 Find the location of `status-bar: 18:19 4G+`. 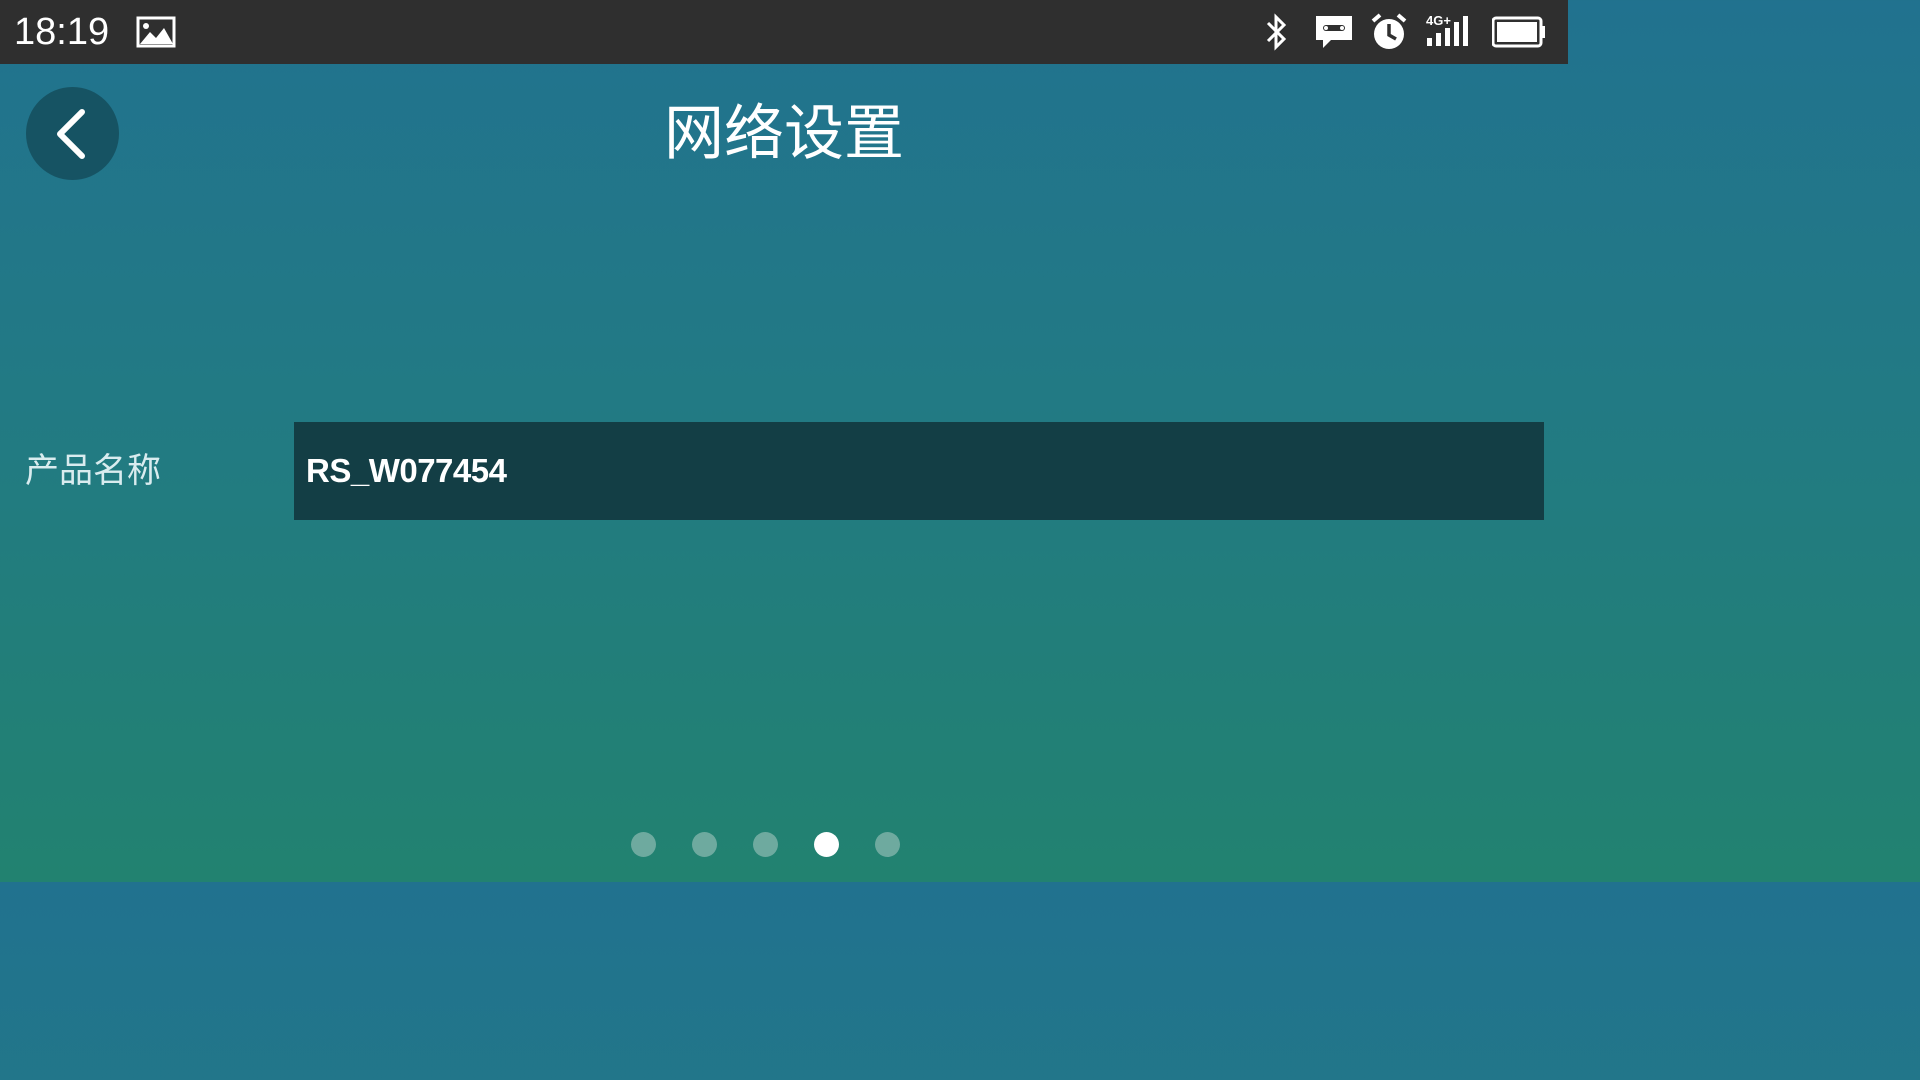

status-bar: 18:19 4G+ is located at coordinates (784, 32).